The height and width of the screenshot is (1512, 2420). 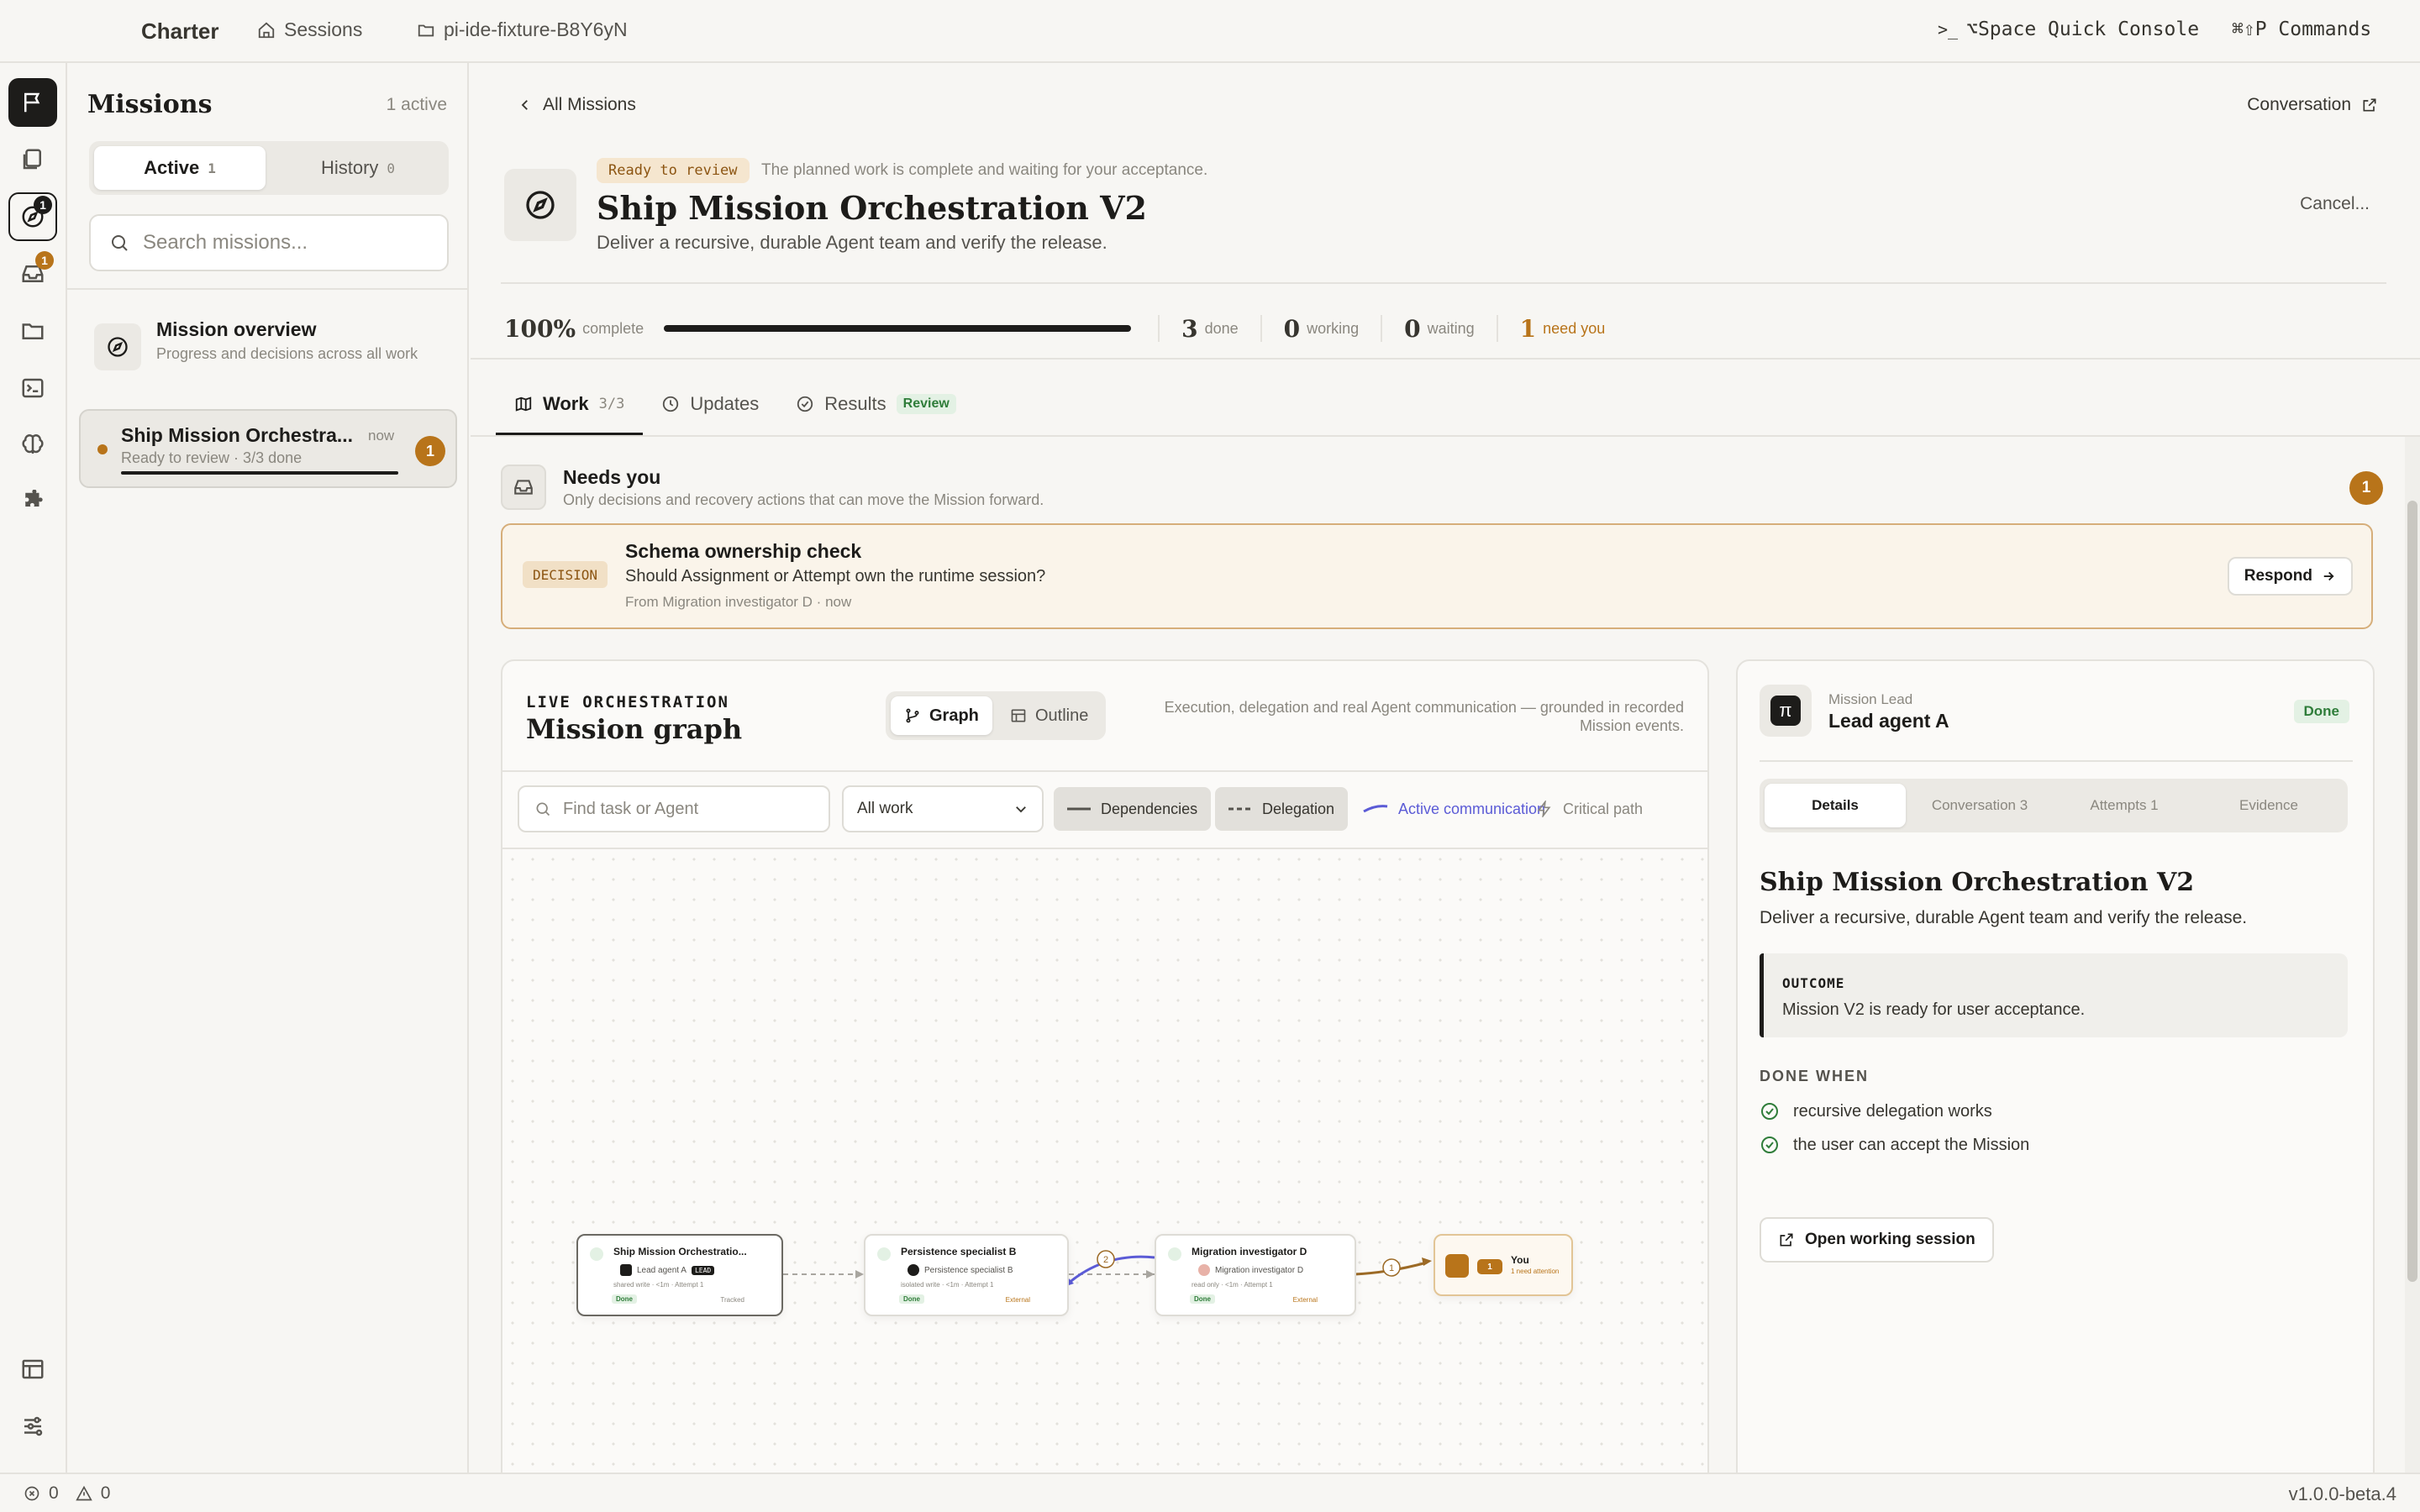 I want to click on status-bar: 0 0 v1.0.0-beta.4, so click(x=1210, y=1492).